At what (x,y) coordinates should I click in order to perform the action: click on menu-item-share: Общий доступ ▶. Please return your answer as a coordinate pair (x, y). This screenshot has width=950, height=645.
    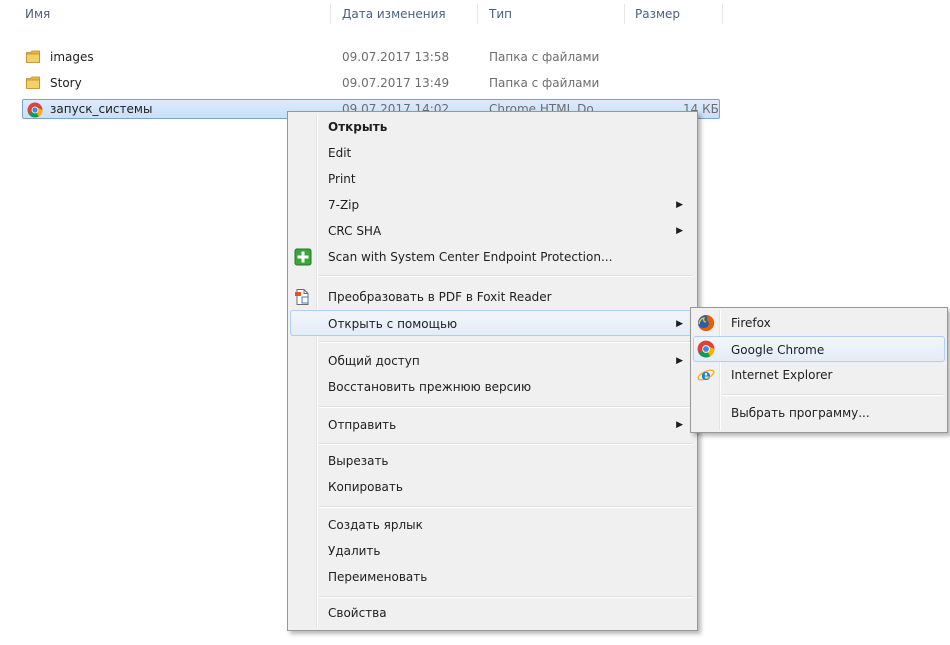
    Looking at the image, I should click on (492, 361).